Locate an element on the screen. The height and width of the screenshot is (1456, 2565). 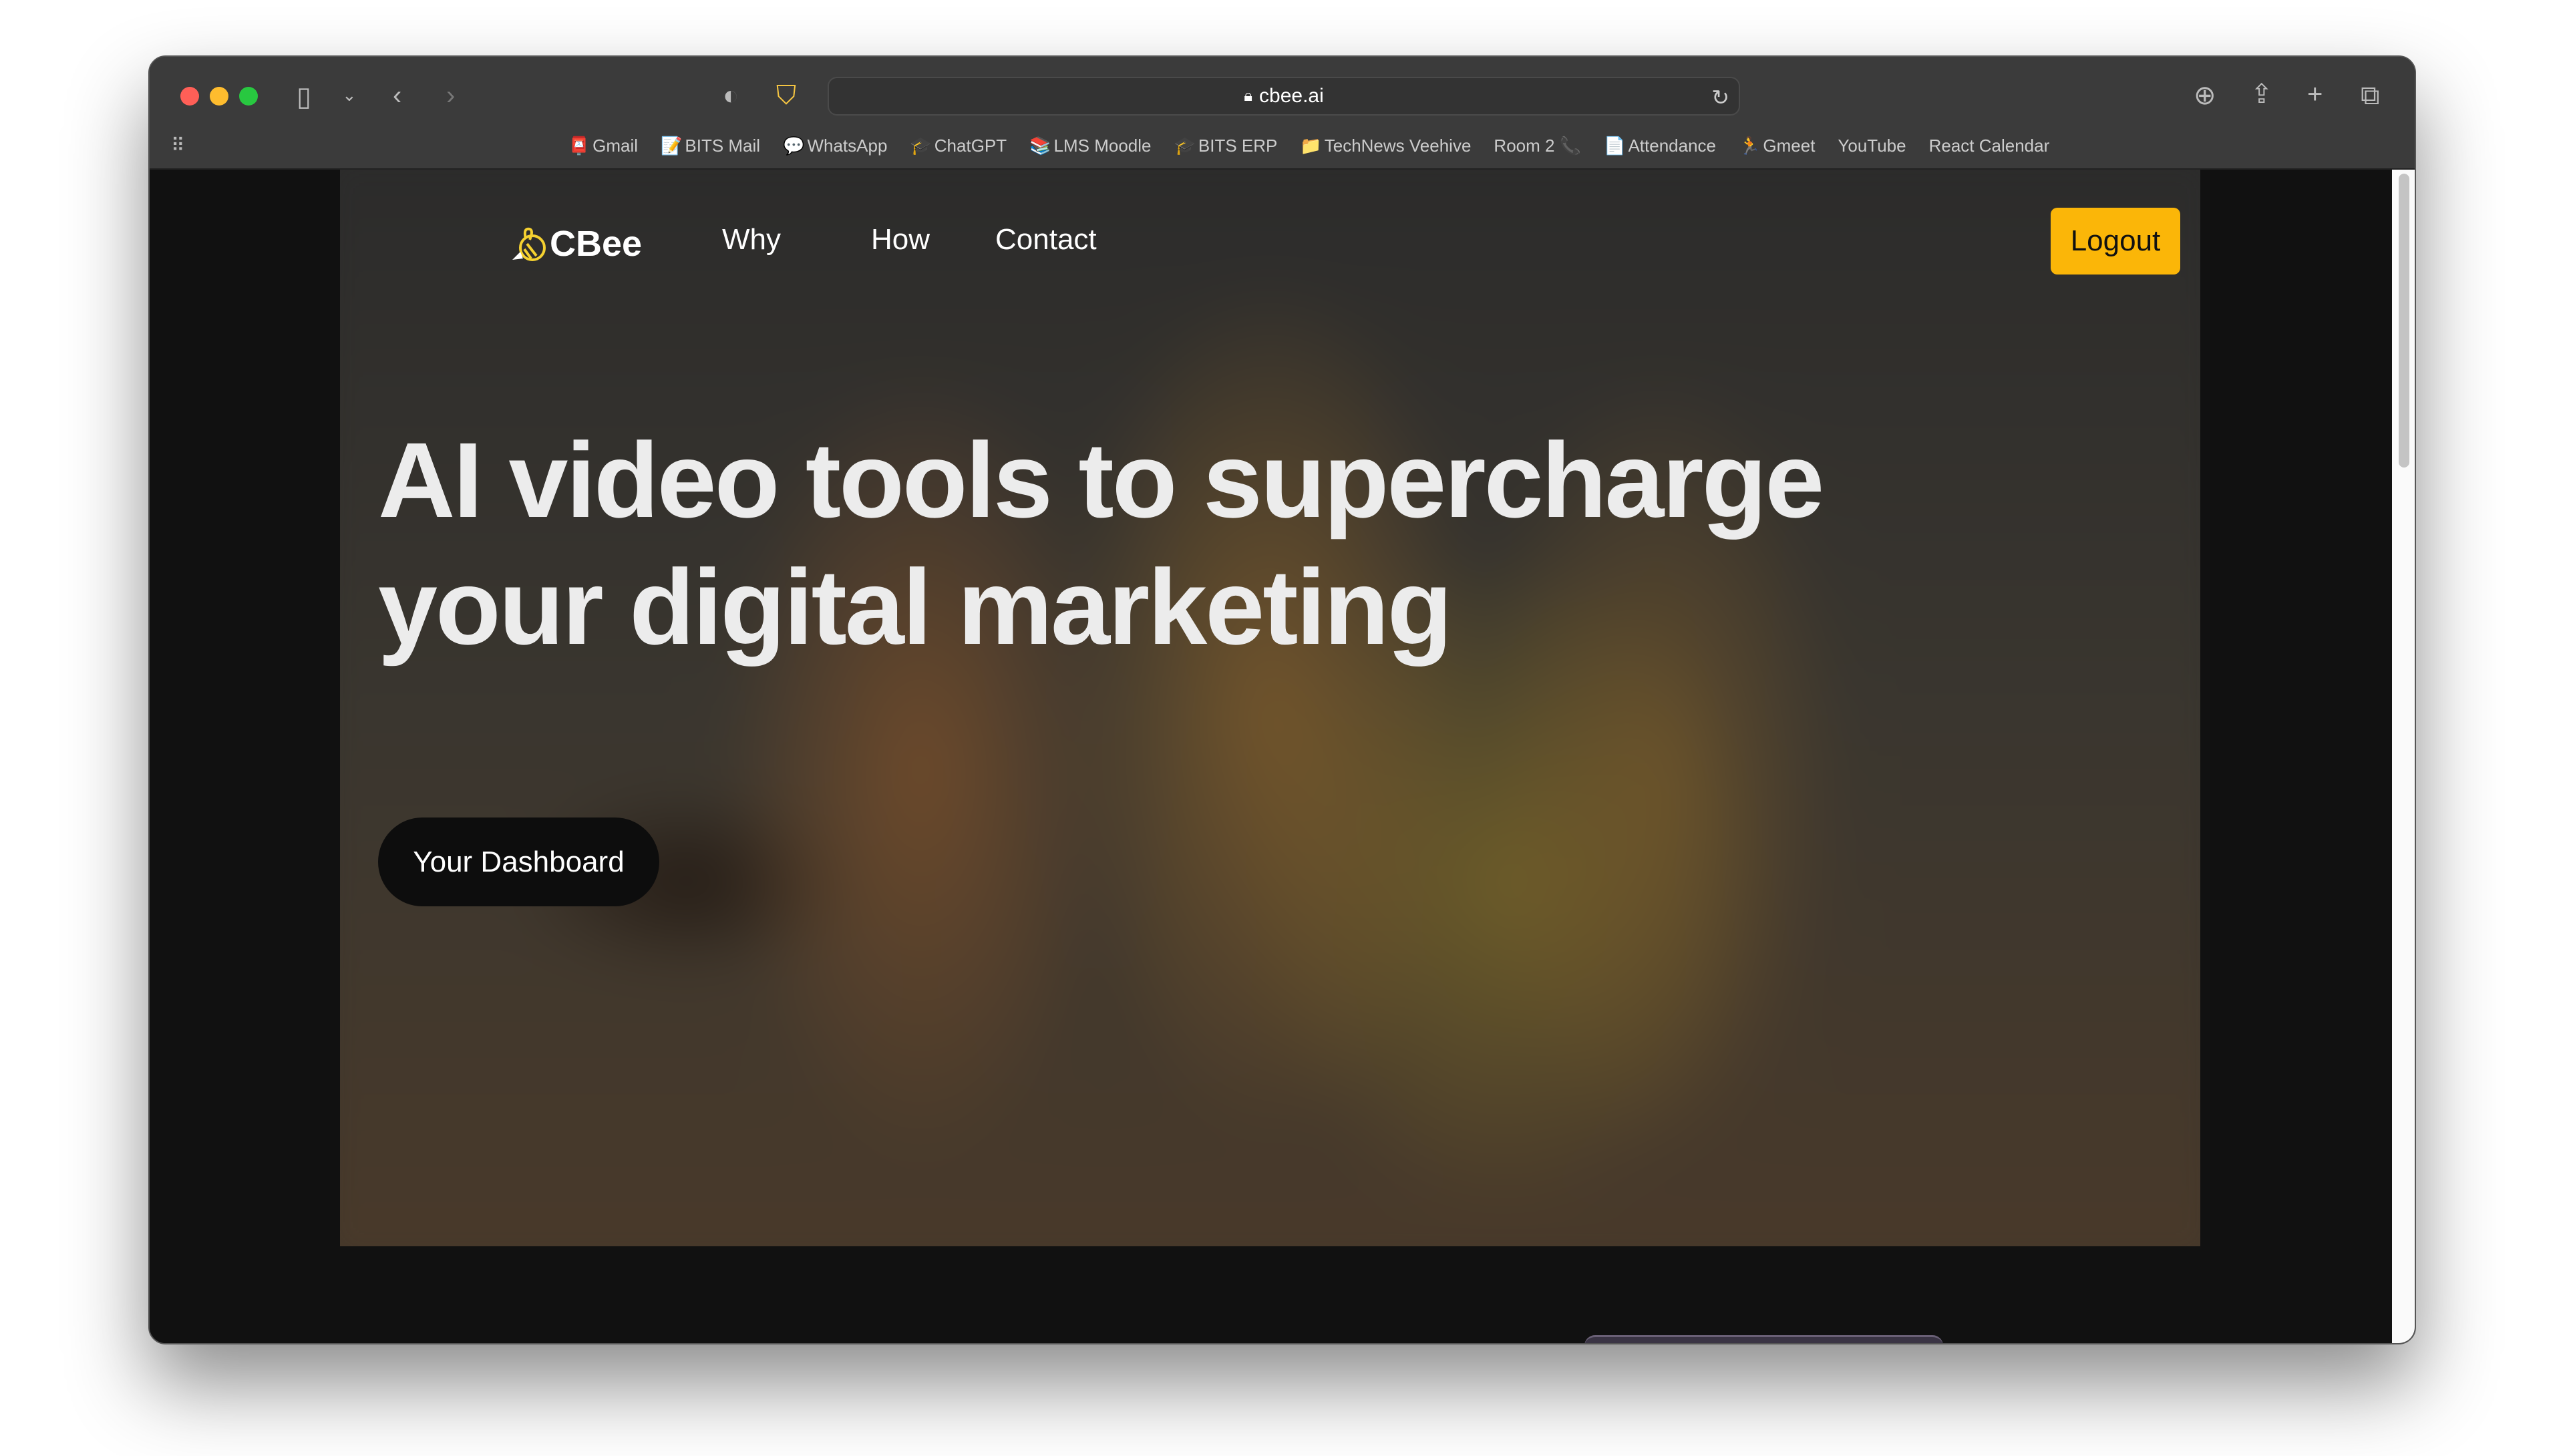
bookmark-label: BITS Mail is located at coordinates (723, 146).